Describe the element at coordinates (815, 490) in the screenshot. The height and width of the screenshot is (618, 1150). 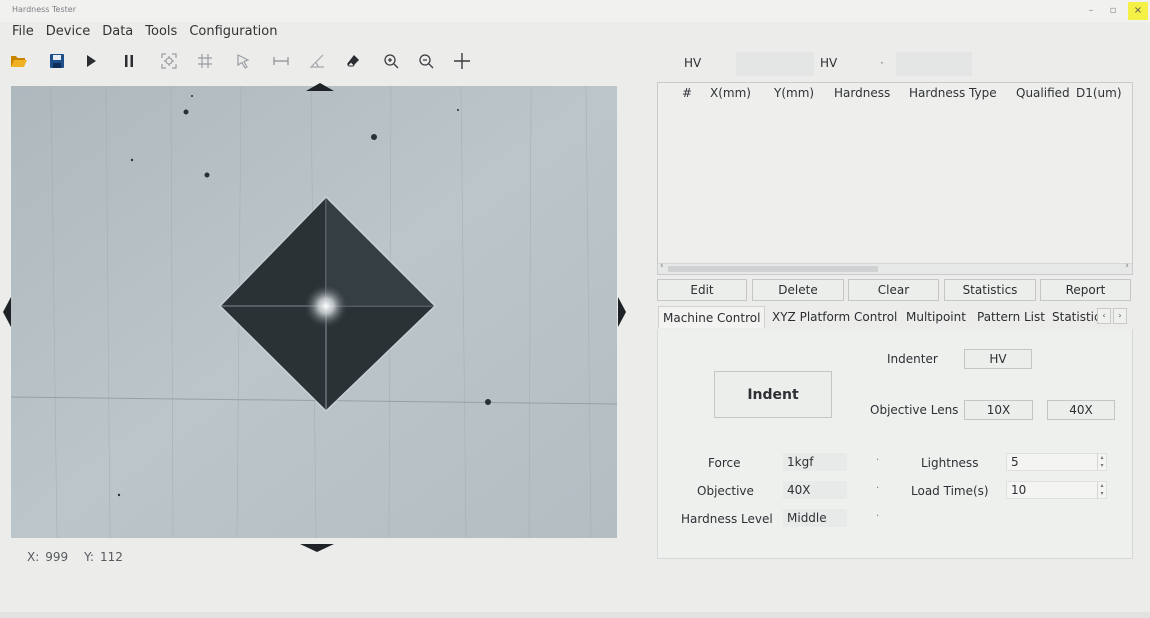
I see `objective-select: 40X` at that location.